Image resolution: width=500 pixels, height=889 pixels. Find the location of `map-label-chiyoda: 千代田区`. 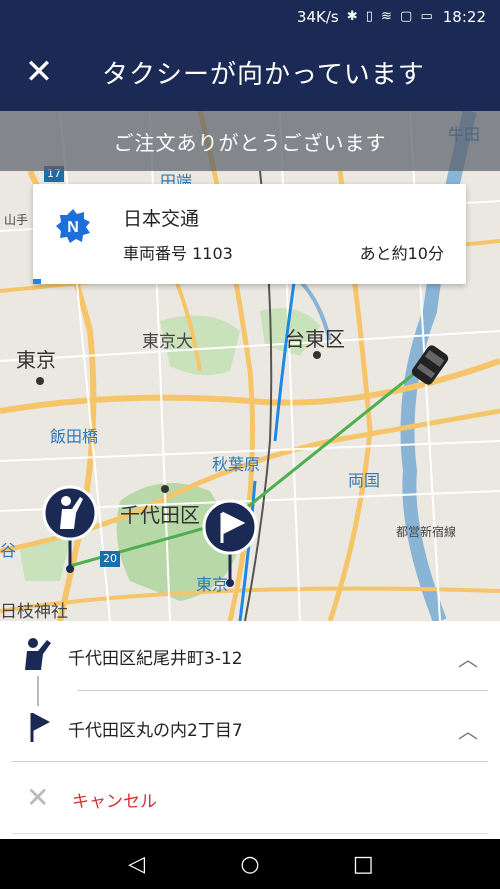

map-label-chiyoda: 千代田区 is located at coordinates (160, 515).